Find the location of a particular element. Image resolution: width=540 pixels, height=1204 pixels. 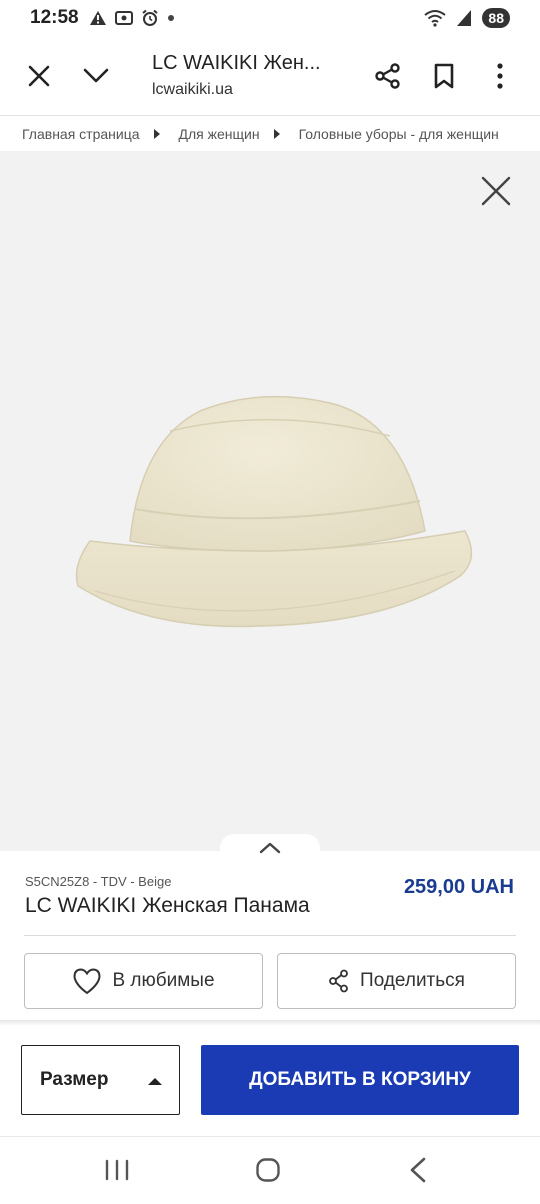

browser-toolbar: LC WAIKIKI Жен... lcwaikiki.ua is located at coordinates (270, 76).